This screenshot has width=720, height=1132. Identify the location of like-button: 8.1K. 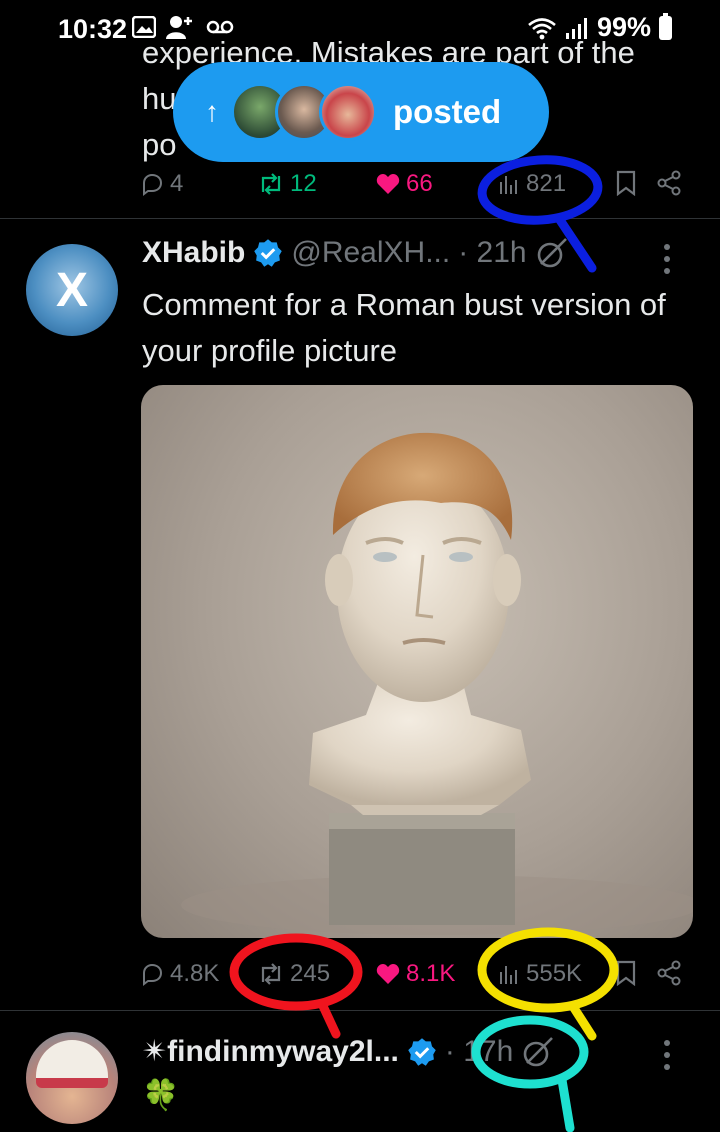
(415, 974).